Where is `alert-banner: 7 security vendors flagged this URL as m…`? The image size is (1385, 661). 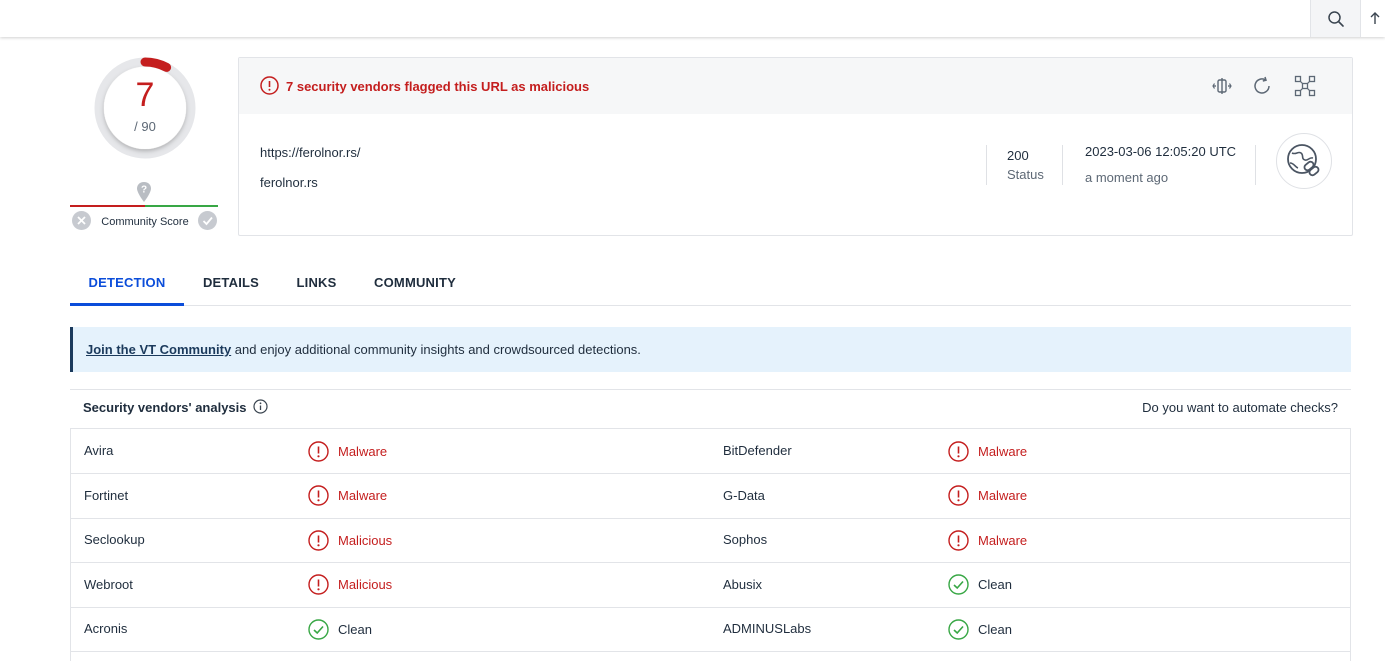 alert-banner: 7 security vendors flagged this URL as m… is located at coordinates (795, 86).